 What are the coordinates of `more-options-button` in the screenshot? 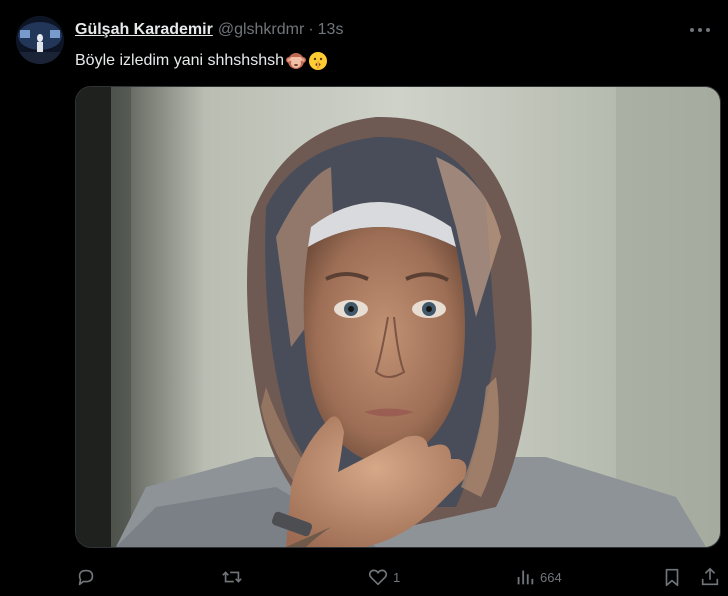 It's located at (709, 30).